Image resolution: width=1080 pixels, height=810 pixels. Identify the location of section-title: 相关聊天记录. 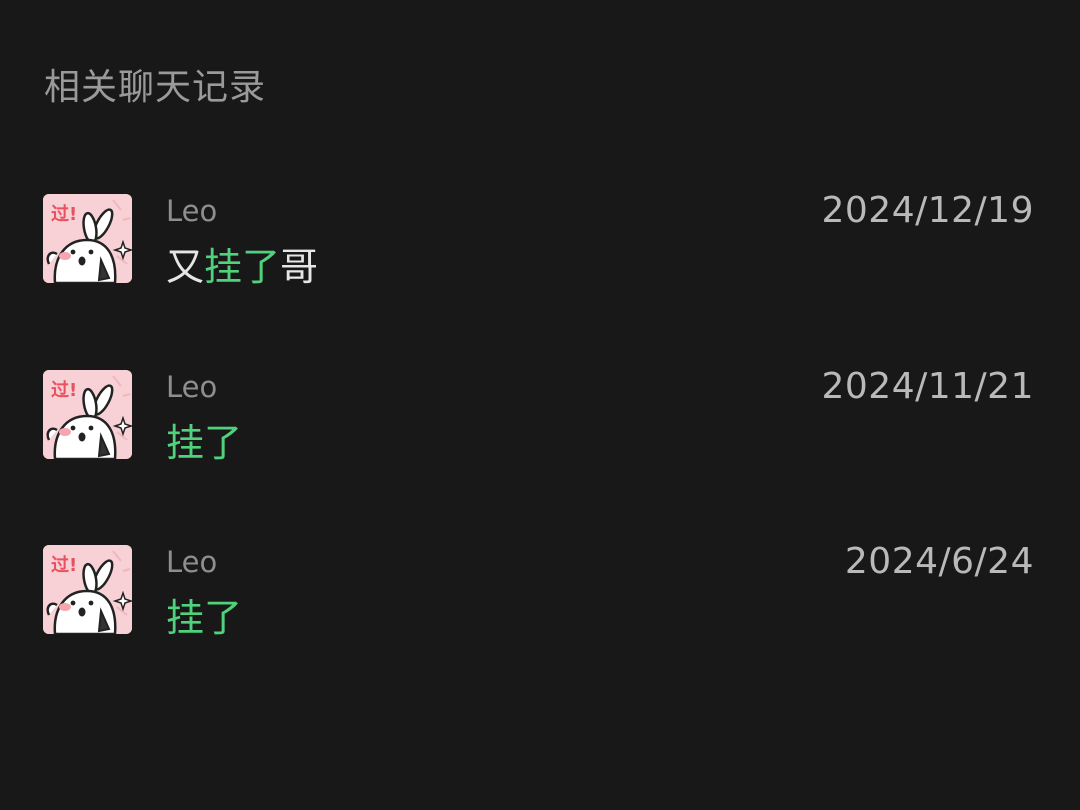
(155, 87).